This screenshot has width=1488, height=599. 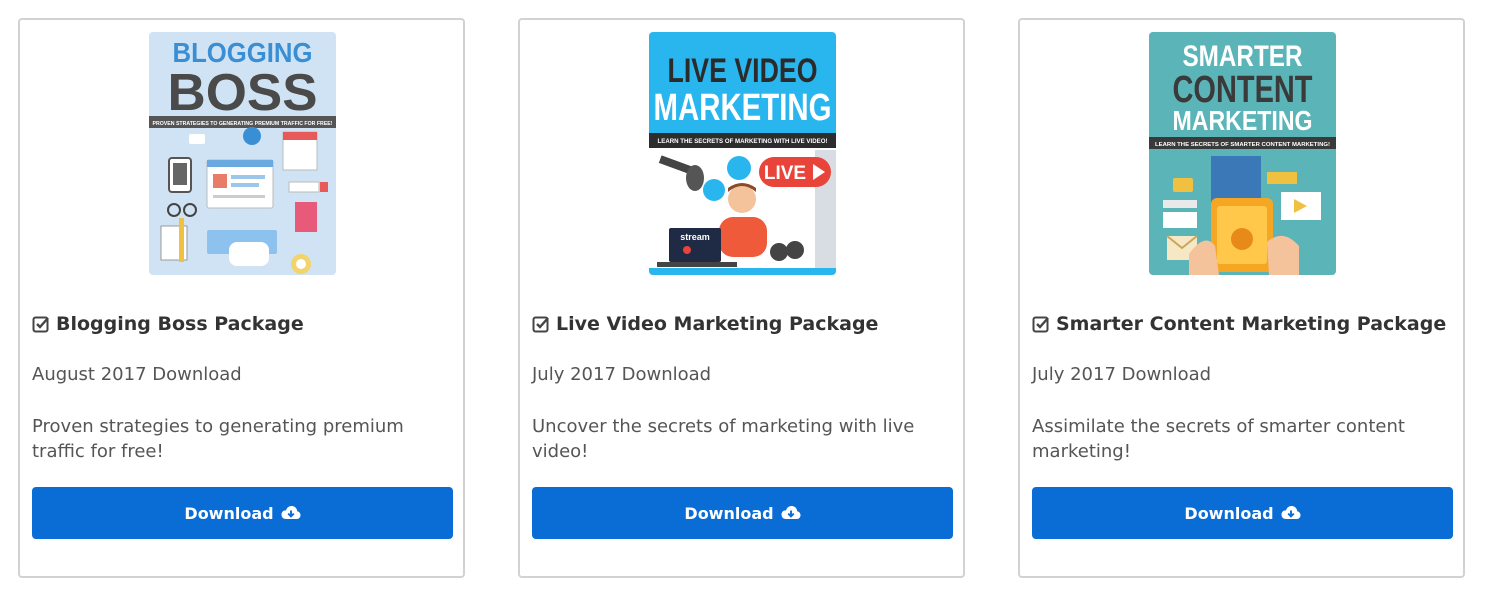 I want to click on product-title-text: Blogging Boss Package, so click(x=180, y=324).